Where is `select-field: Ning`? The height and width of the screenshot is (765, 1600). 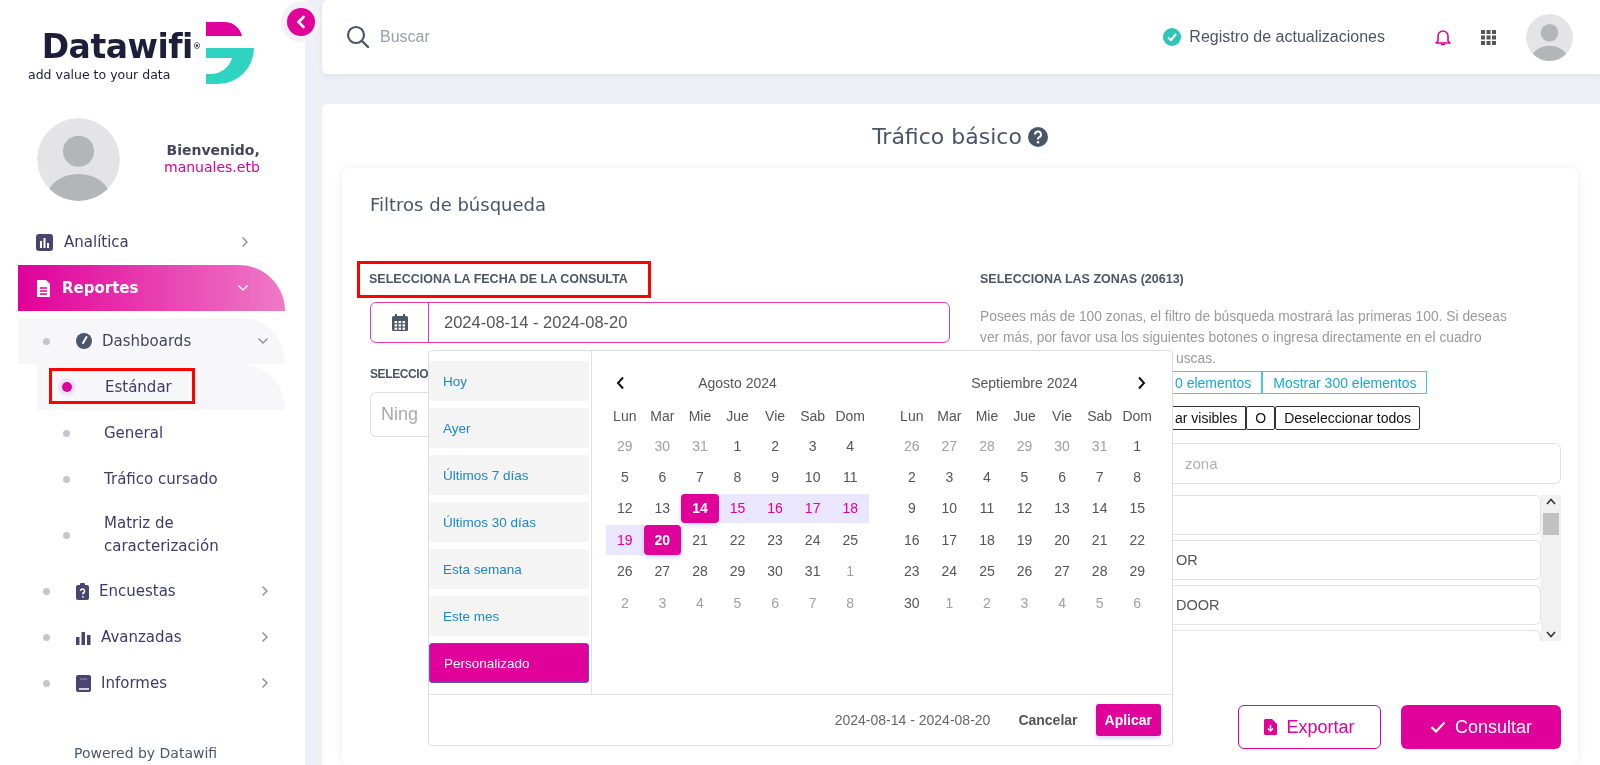 select-field: Ning is located at coordinates (399, 414).